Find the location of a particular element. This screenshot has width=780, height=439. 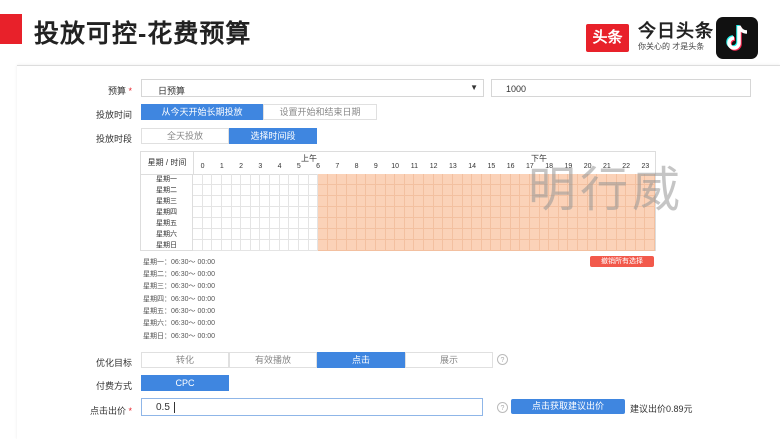

goal-option-valid-play: 有效播放 is located at coordinates (273, 360).